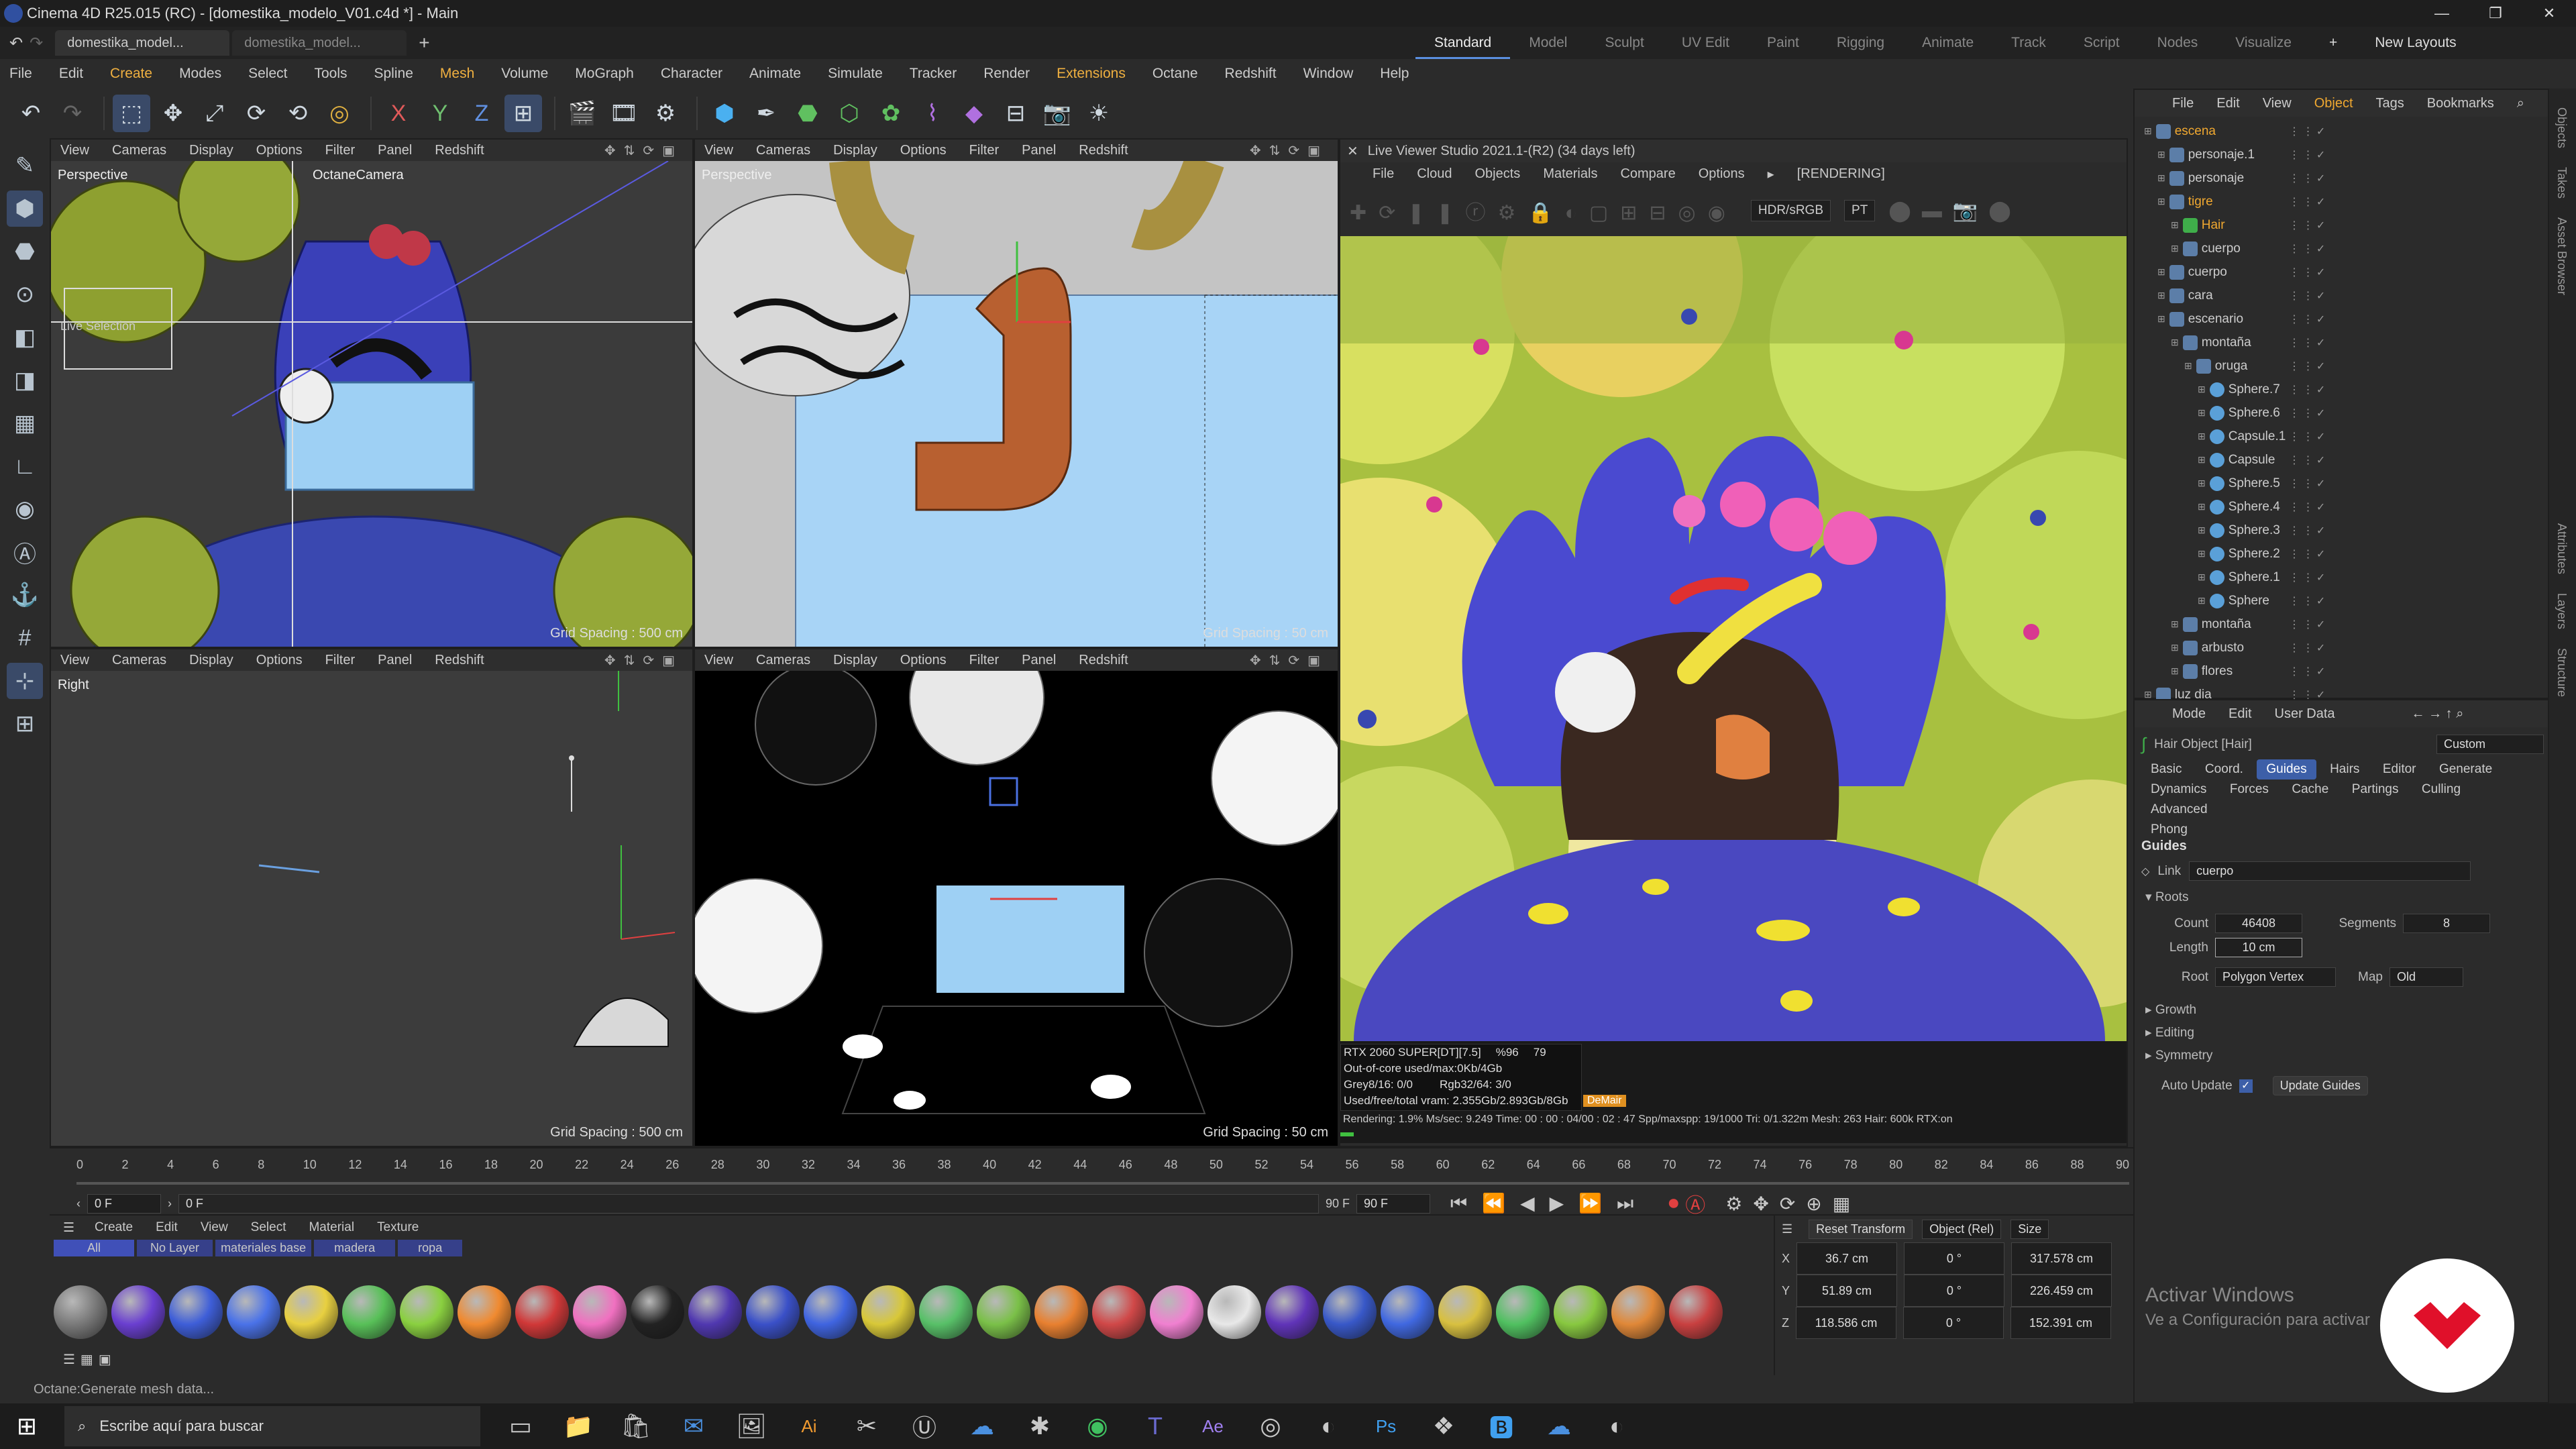 This screenshot has width=2576, height=1449. Describe the element at coordinates (1352, 151) in the screenshot. I see `close-icon: ✕` at that location.